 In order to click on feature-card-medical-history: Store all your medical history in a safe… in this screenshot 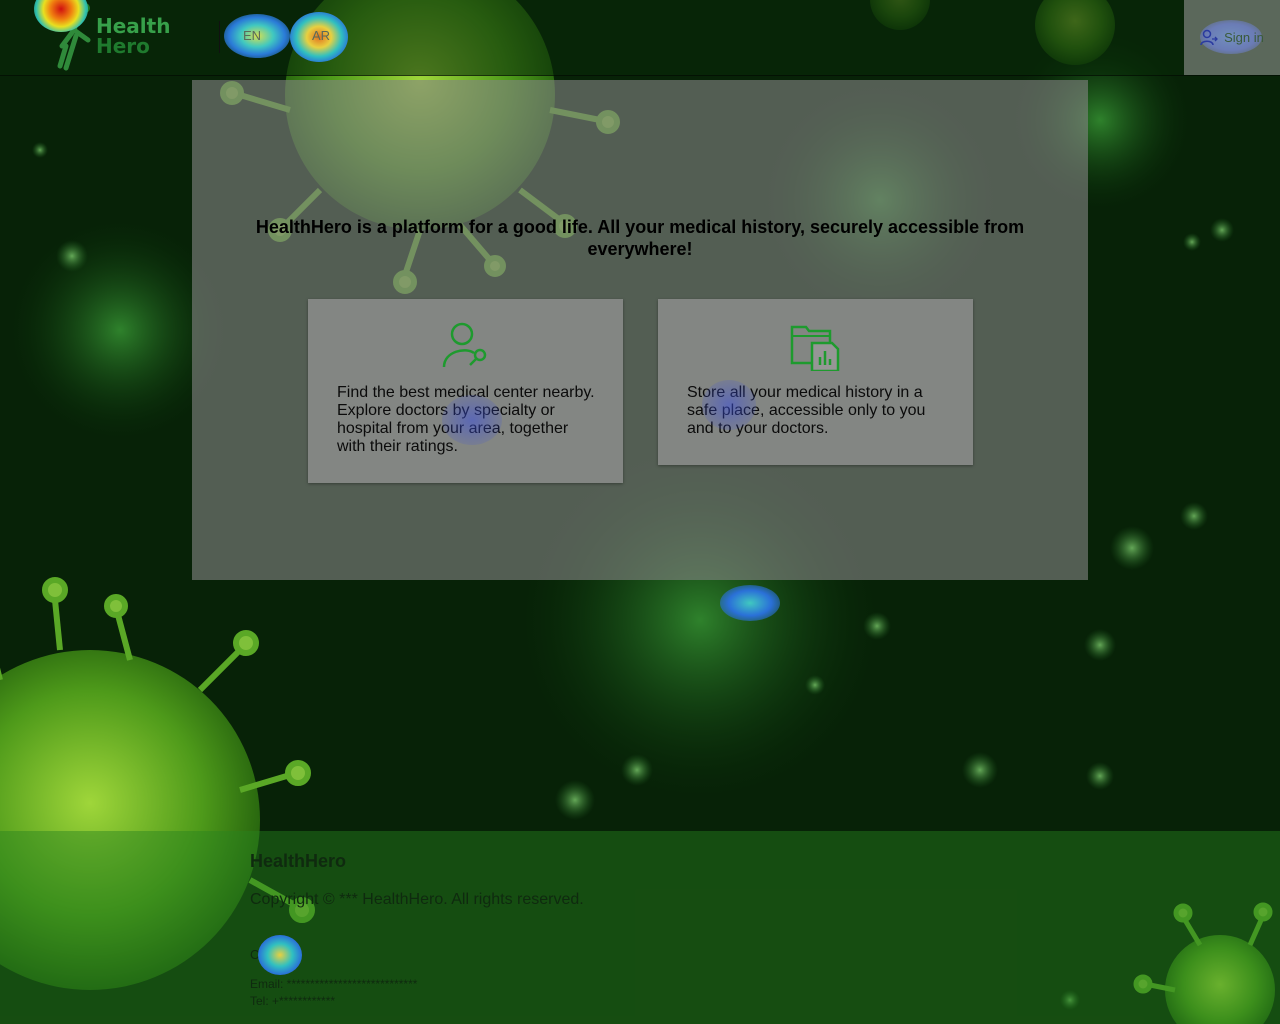, I will do `click(815, 382)`.